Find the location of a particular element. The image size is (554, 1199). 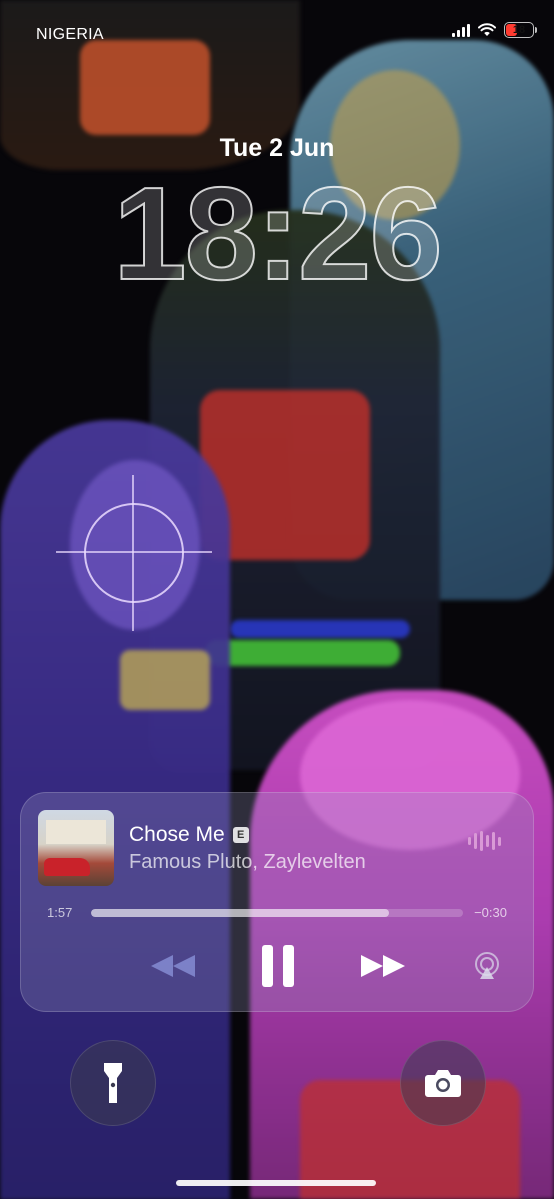

fast-forward-icon is located at coordinates (383, 966).